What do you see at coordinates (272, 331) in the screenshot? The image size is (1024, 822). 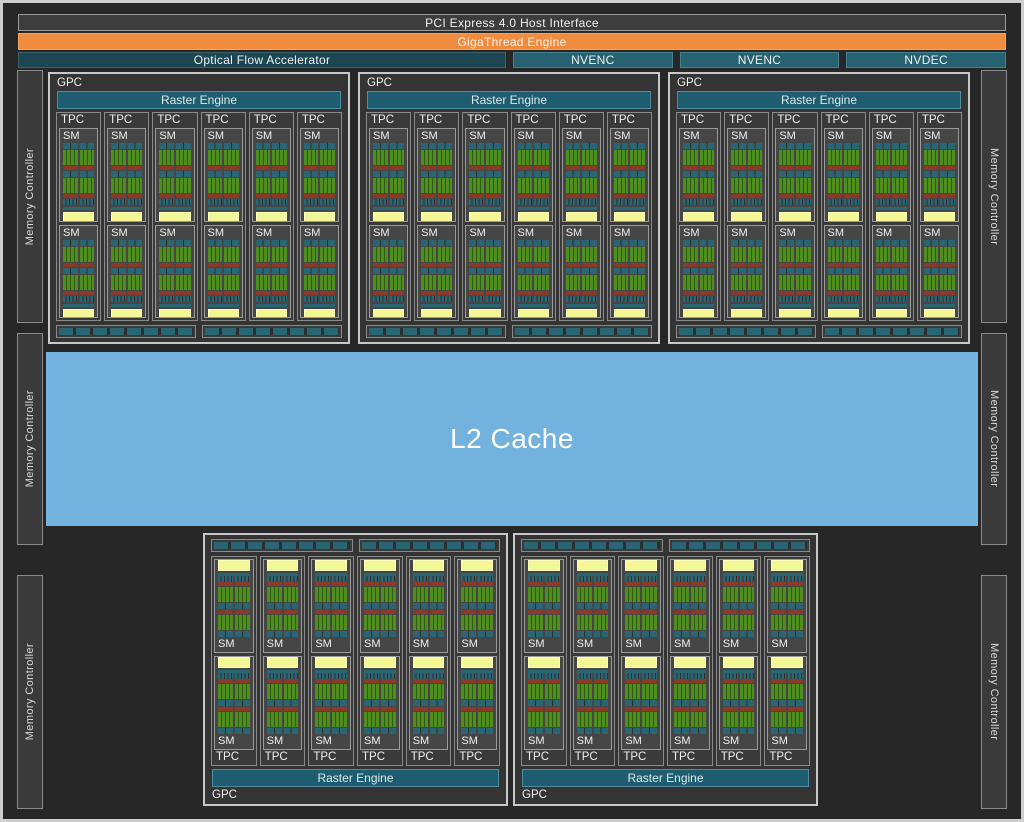 I see `texture-unit-strip` at bounding box center [272, 331].